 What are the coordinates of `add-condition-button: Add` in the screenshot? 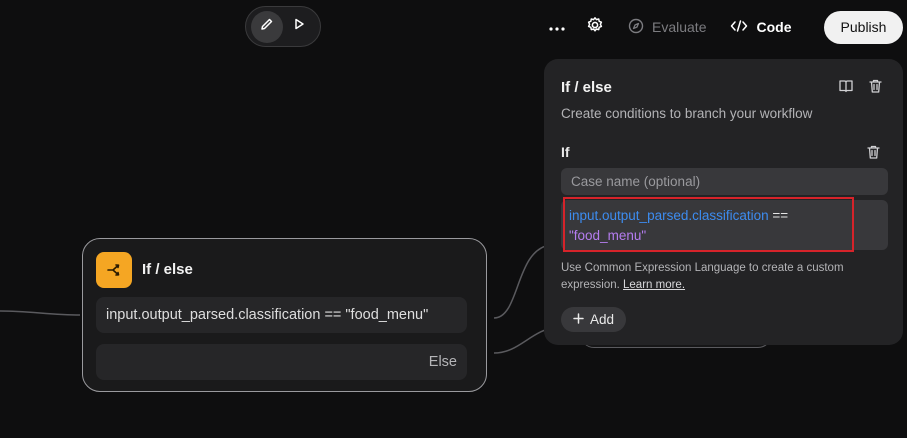 It's located at (593, 319).